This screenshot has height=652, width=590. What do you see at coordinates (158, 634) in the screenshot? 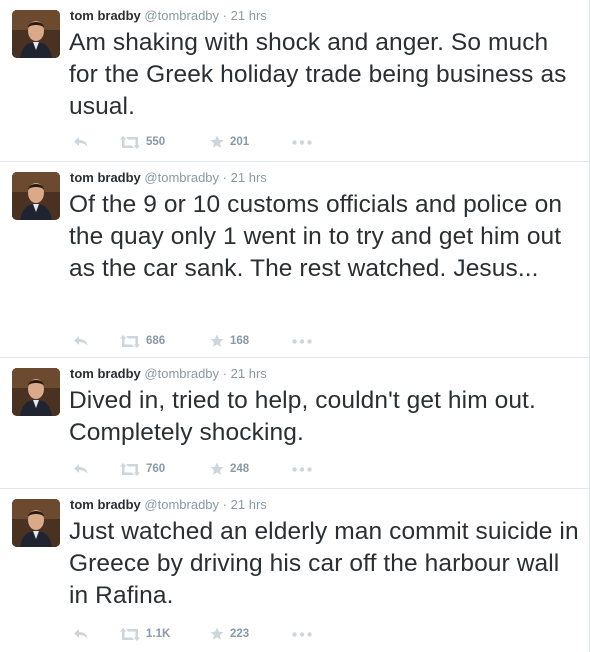
I see `retweet-count: 1.1K` at bounding box center [158, 634].